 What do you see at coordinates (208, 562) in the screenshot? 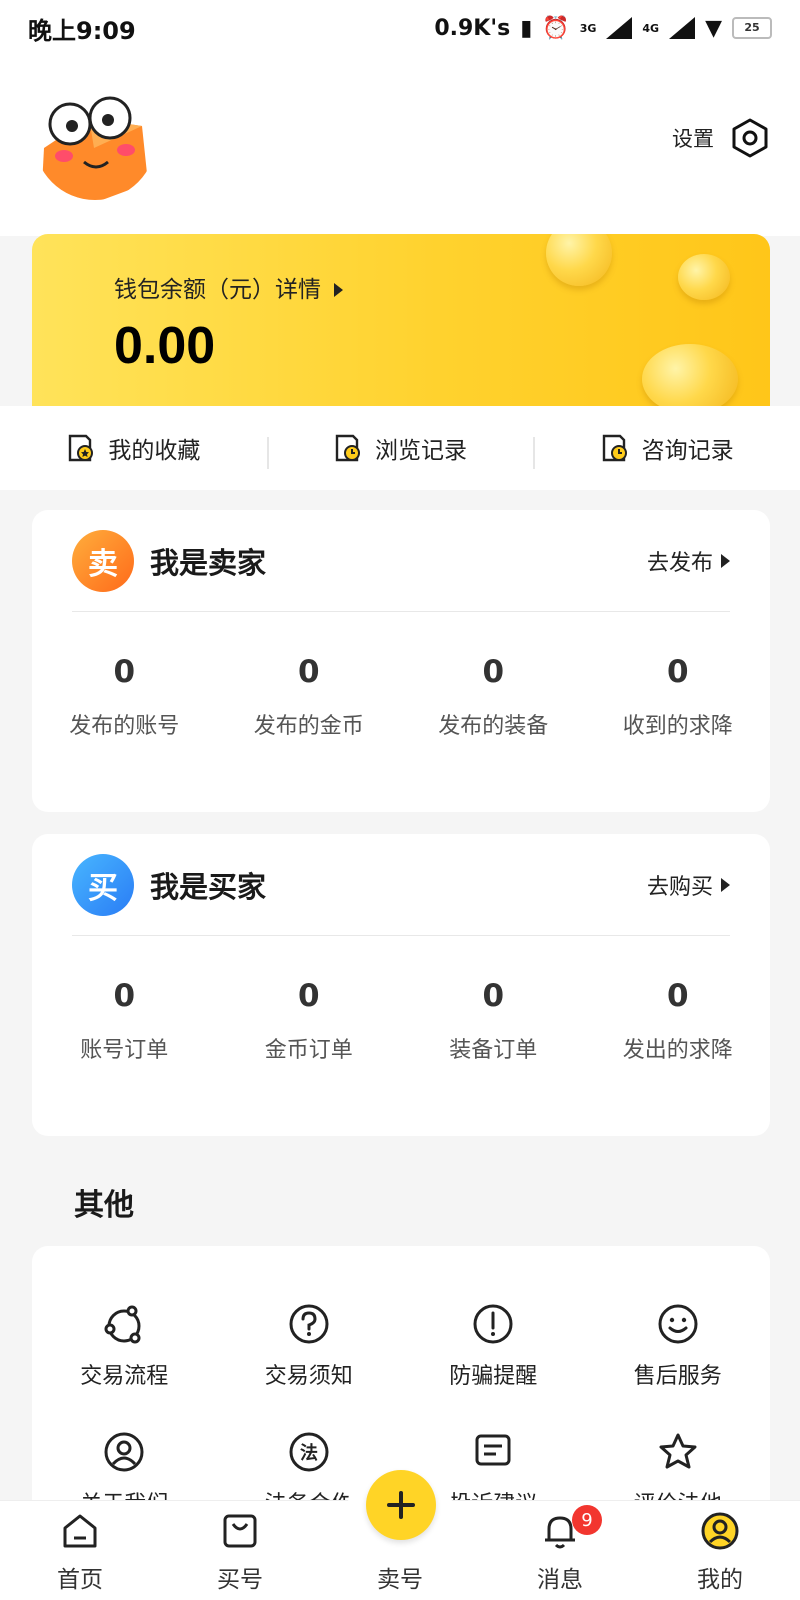
I see `seller-title: 我是卖家` at bounding box center [208, 562].